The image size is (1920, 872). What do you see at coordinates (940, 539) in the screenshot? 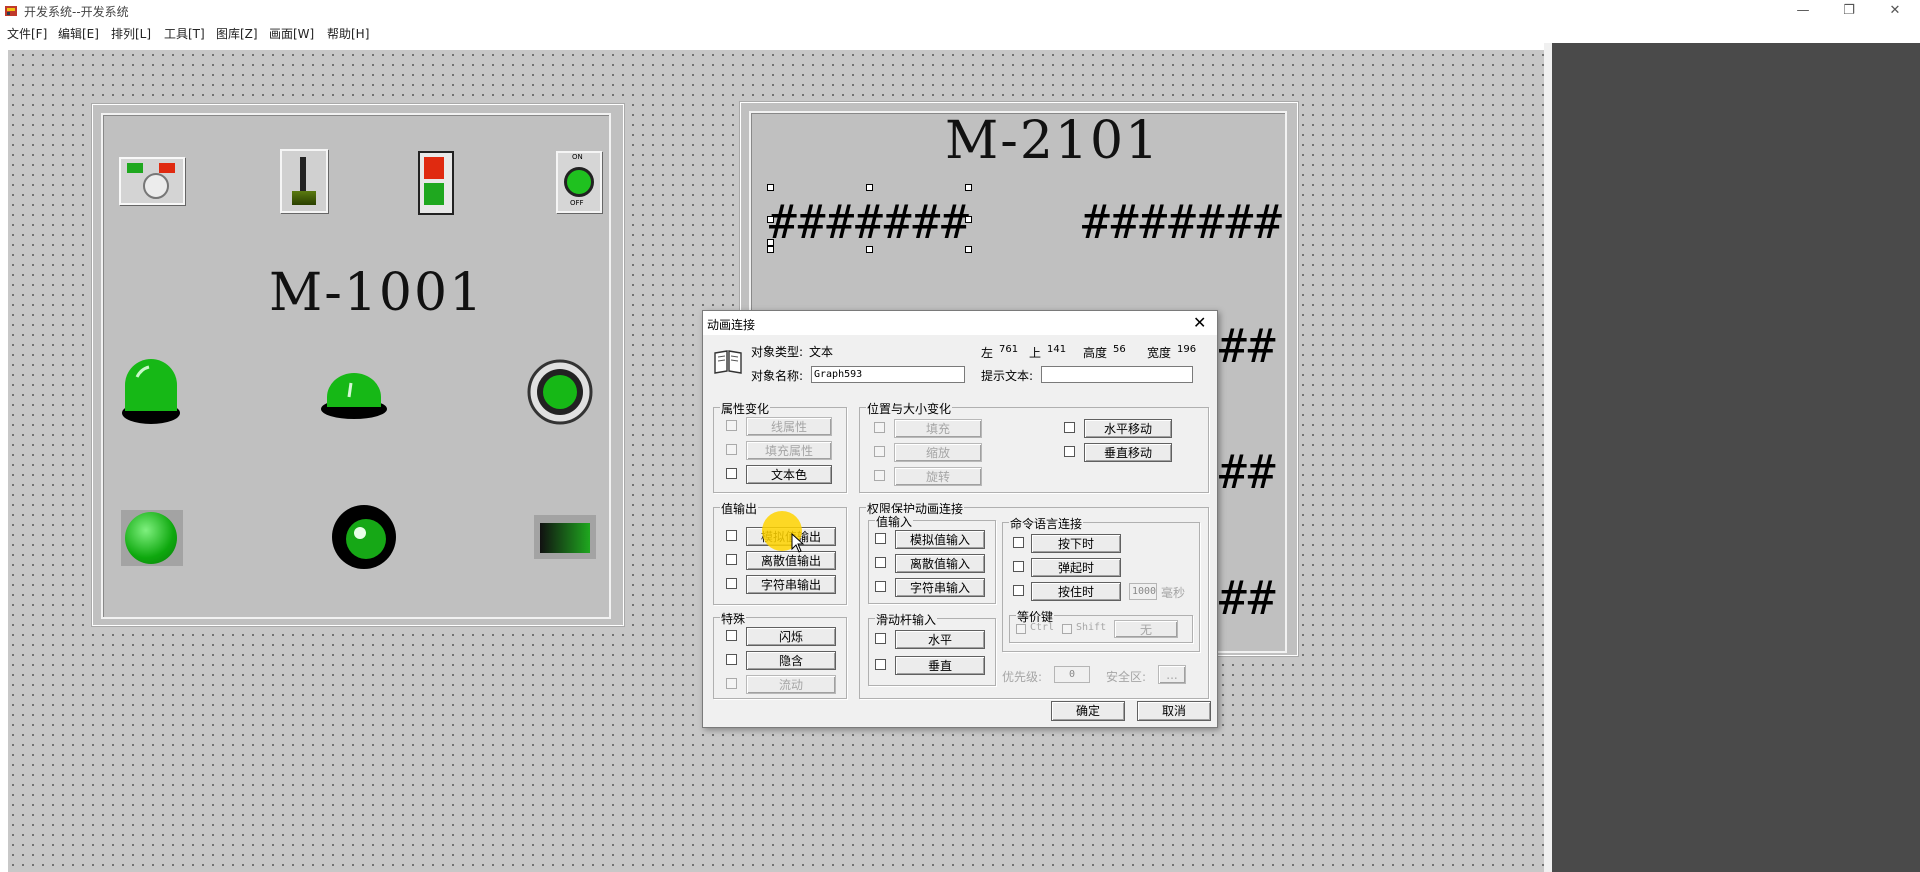
I see `analog-input-button: 模拟值输入` at bounding box center [940, 539].